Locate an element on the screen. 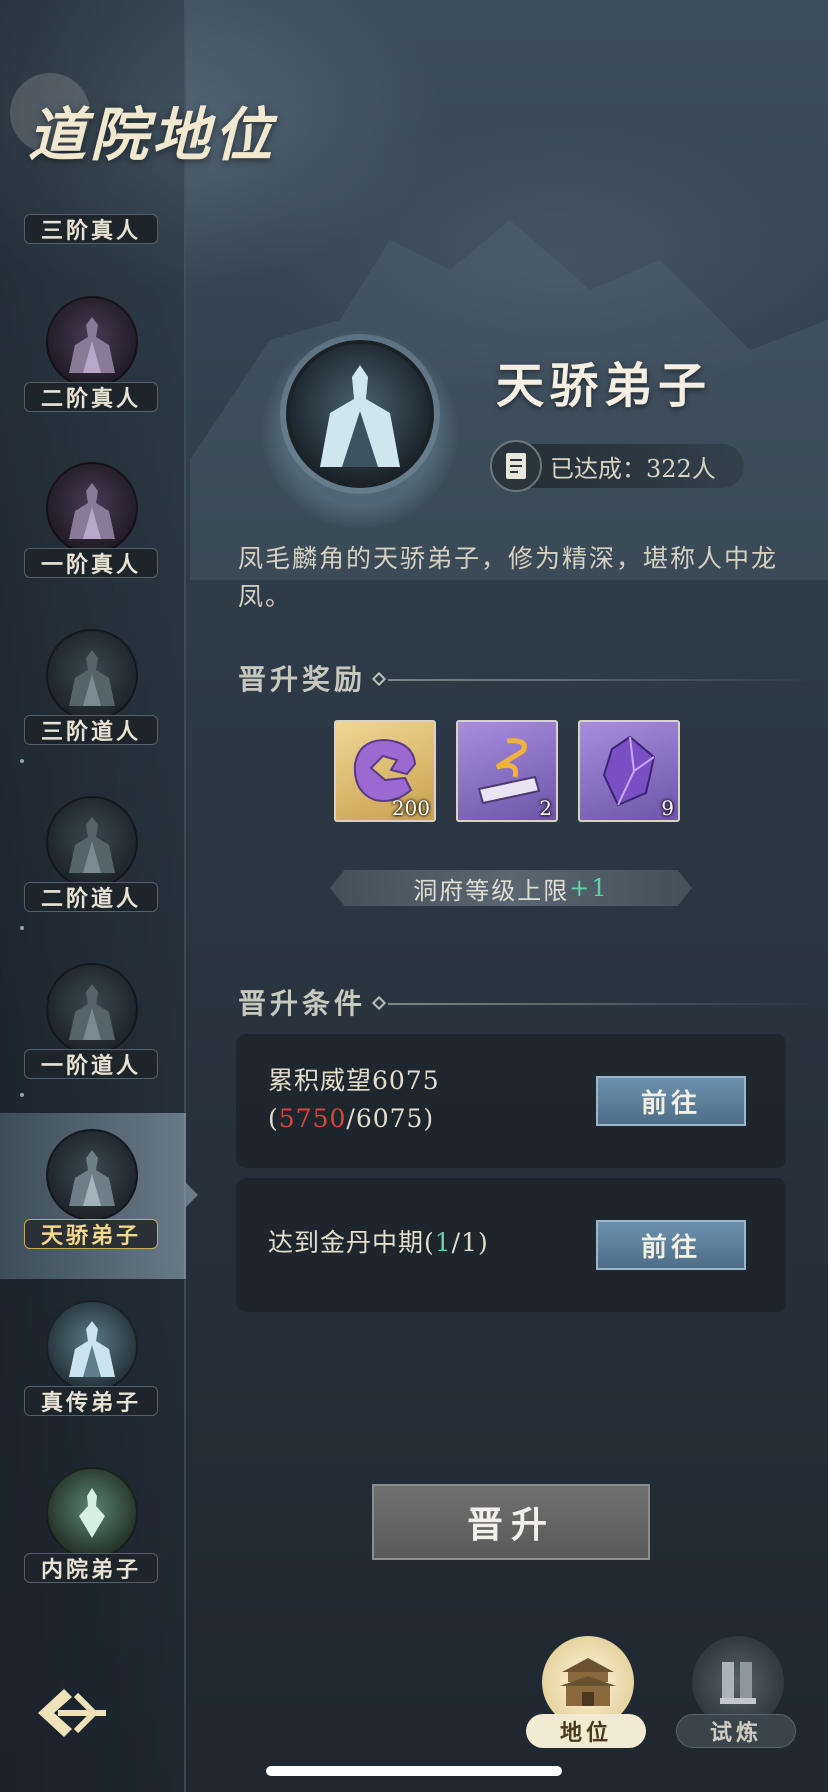 Image resolution: width=828 pixels, height=1792 pixels. page-title: 道院地位 is located at coordinates (152, 135).